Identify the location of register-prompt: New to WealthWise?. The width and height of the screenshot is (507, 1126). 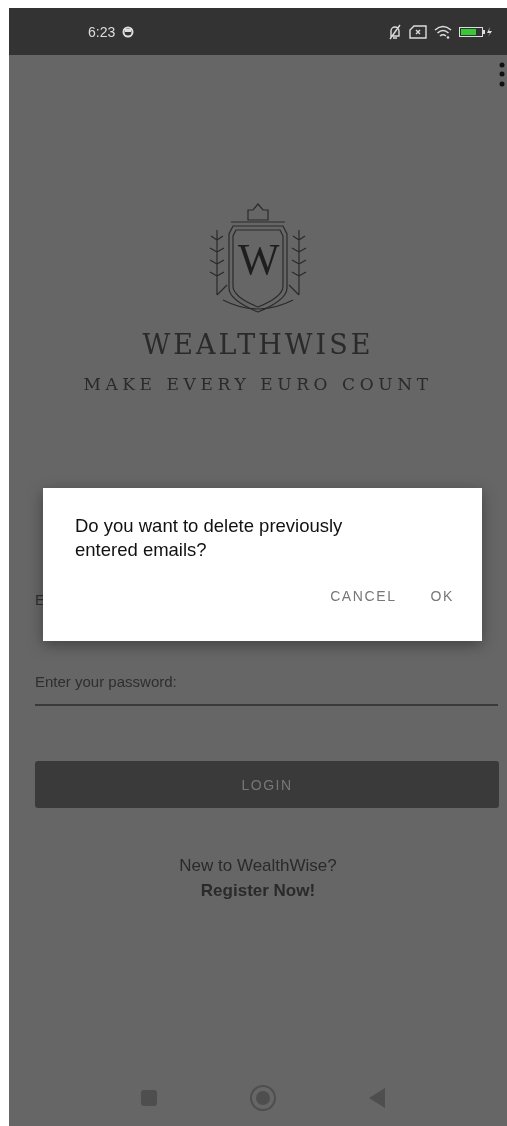
(258, 866).